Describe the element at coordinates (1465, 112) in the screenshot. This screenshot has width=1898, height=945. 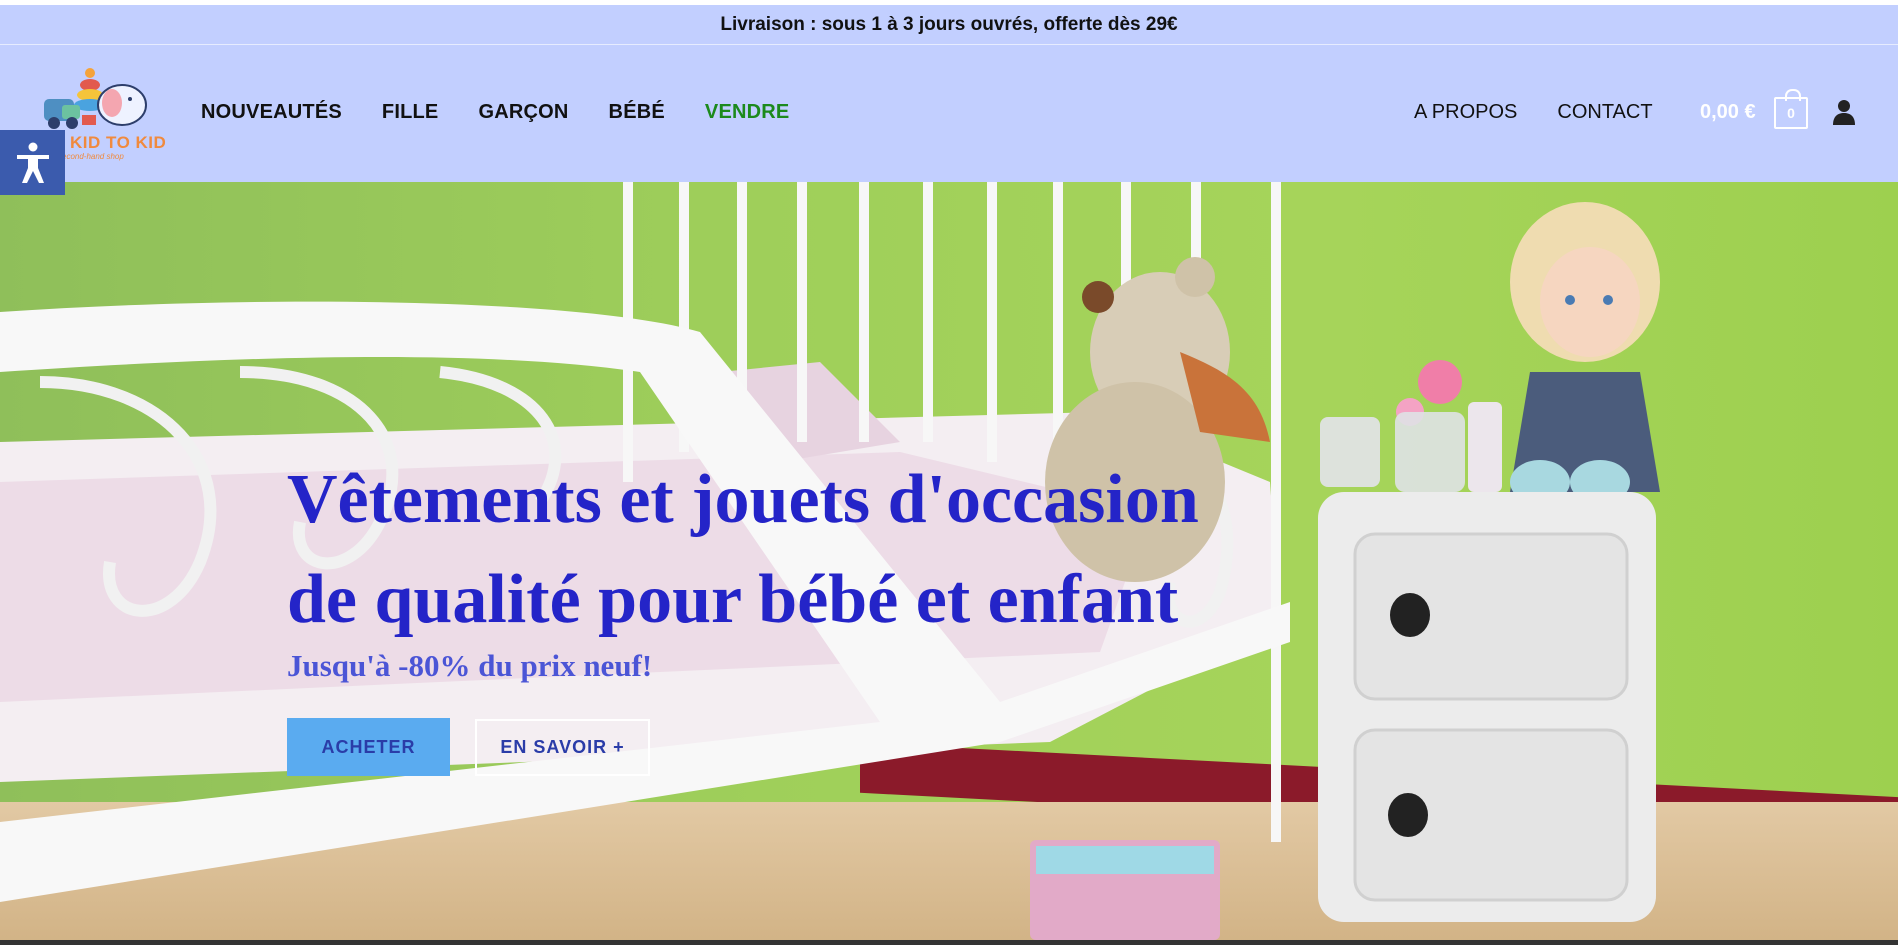
I see `nav-item-a-propos: A PROPOS` at that location.